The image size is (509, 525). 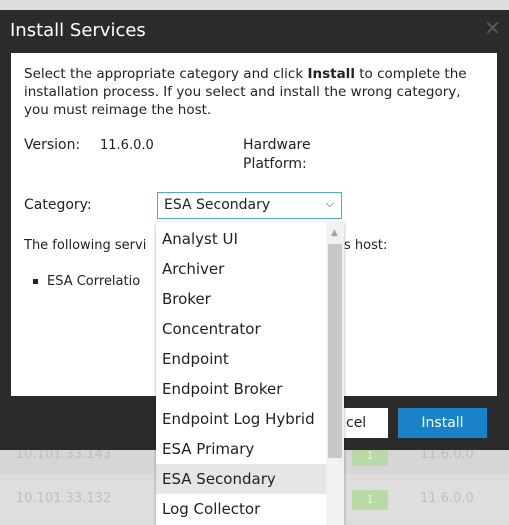 I want to click on service-list-item: ESA Correlatio, so click(x=86, y=281).